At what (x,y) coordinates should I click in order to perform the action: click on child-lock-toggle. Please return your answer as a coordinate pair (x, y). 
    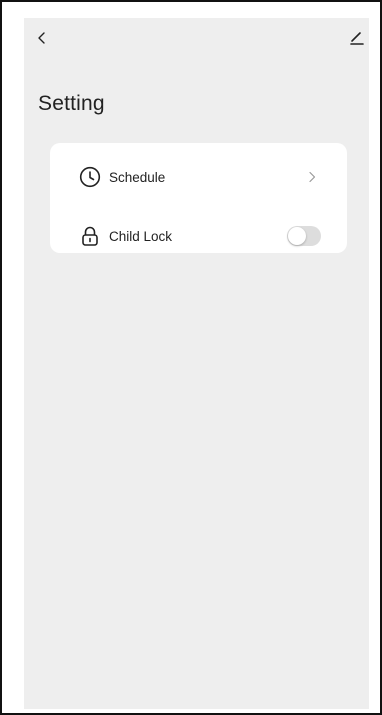
    Looking at the image, I should click on (304, 236).